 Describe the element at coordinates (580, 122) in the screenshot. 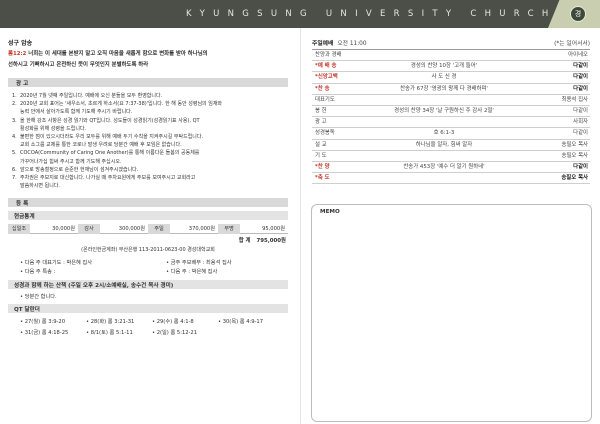

I see `worship-person: 사회자` at that location.